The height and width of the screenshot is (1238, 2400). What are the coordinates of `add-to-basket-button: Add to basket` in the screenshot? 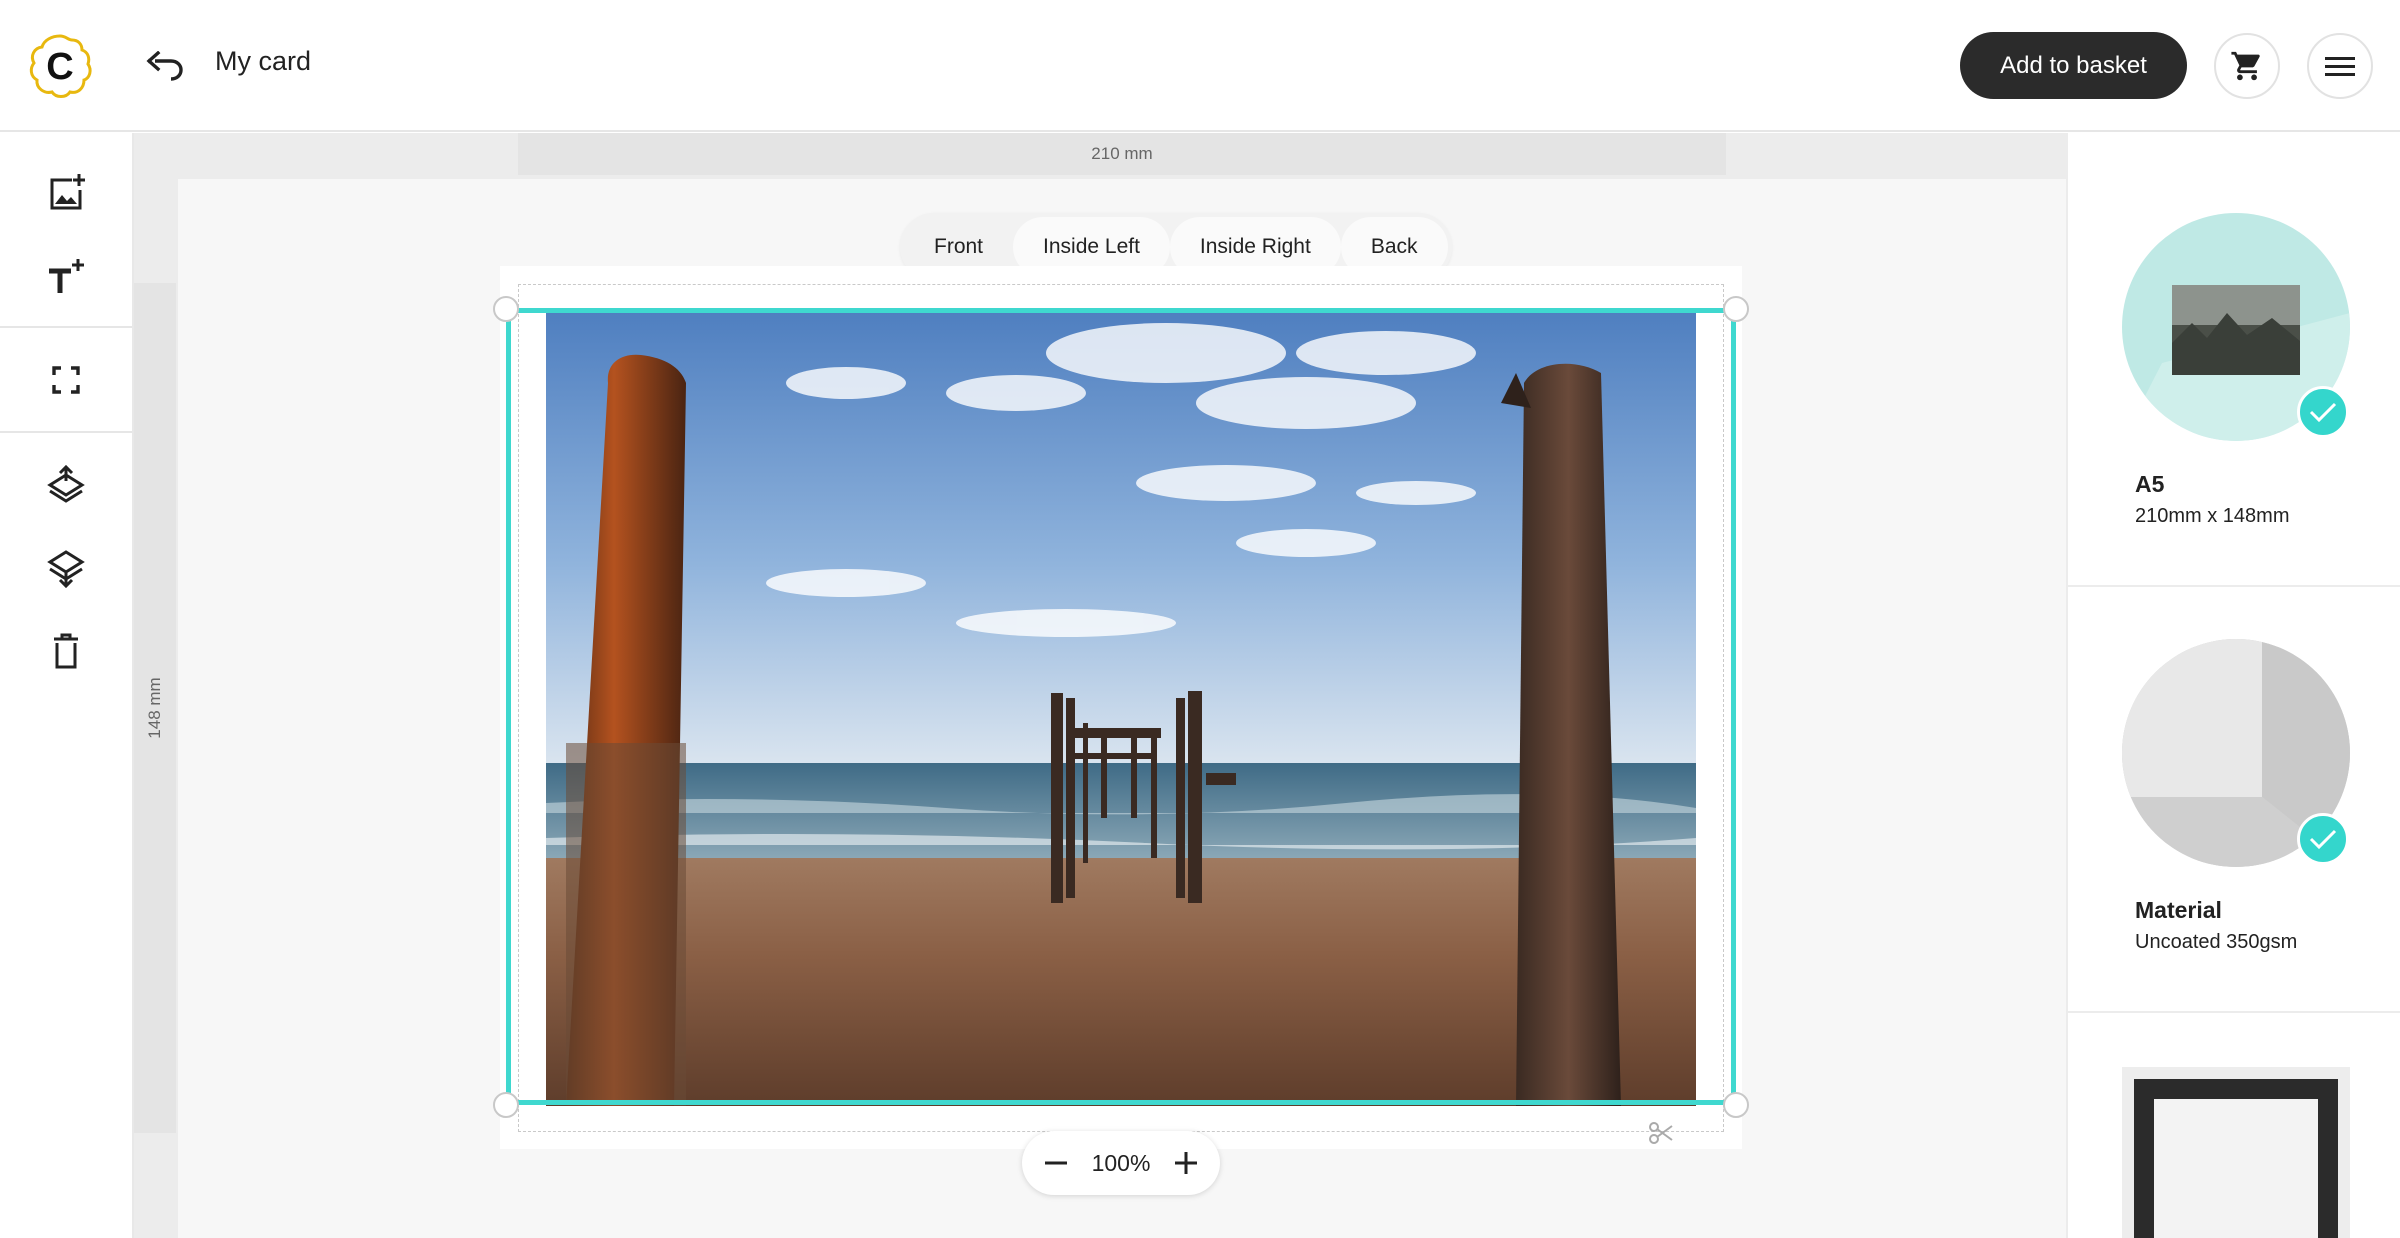 It's located at (2073, 65).